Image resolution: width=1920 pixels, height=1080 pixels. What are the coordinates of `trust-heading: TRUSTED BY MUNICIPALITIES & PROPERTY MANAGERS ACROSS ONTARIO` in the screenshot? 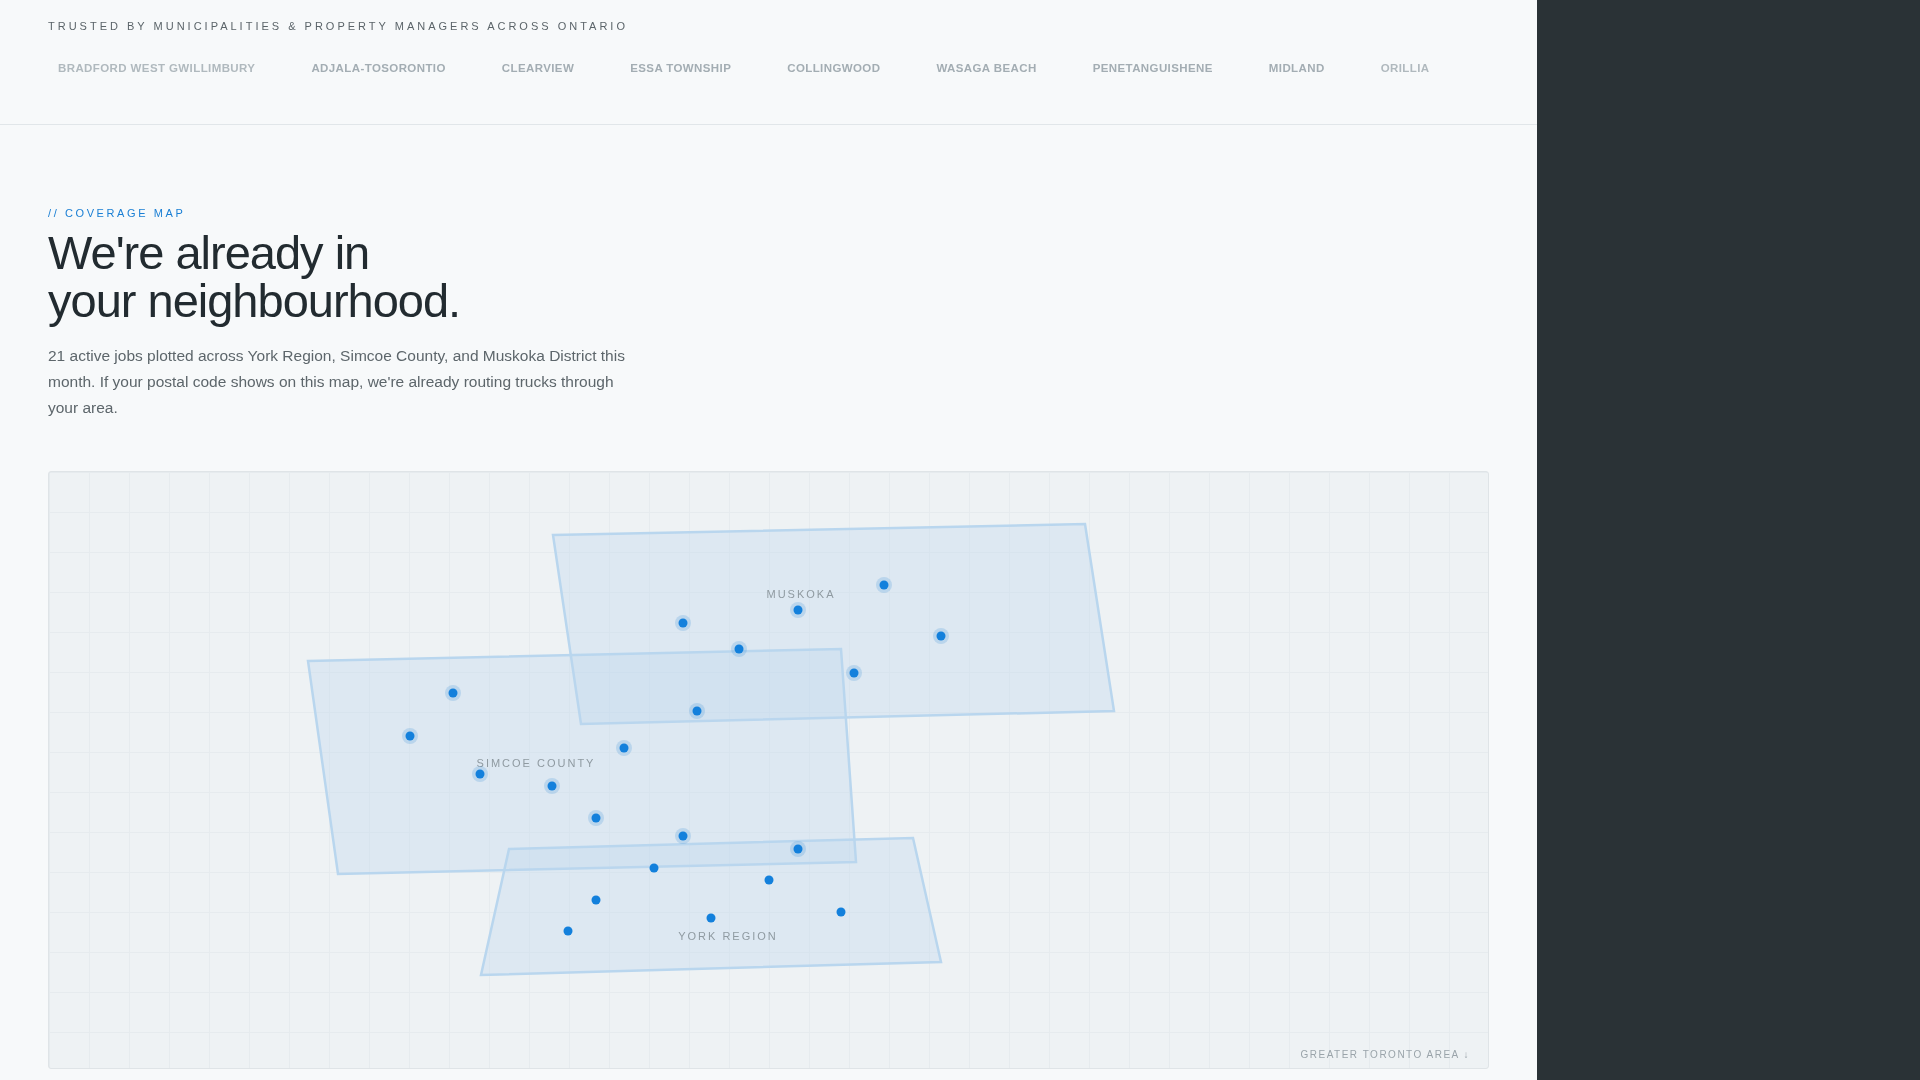 It's located at (338, 26).